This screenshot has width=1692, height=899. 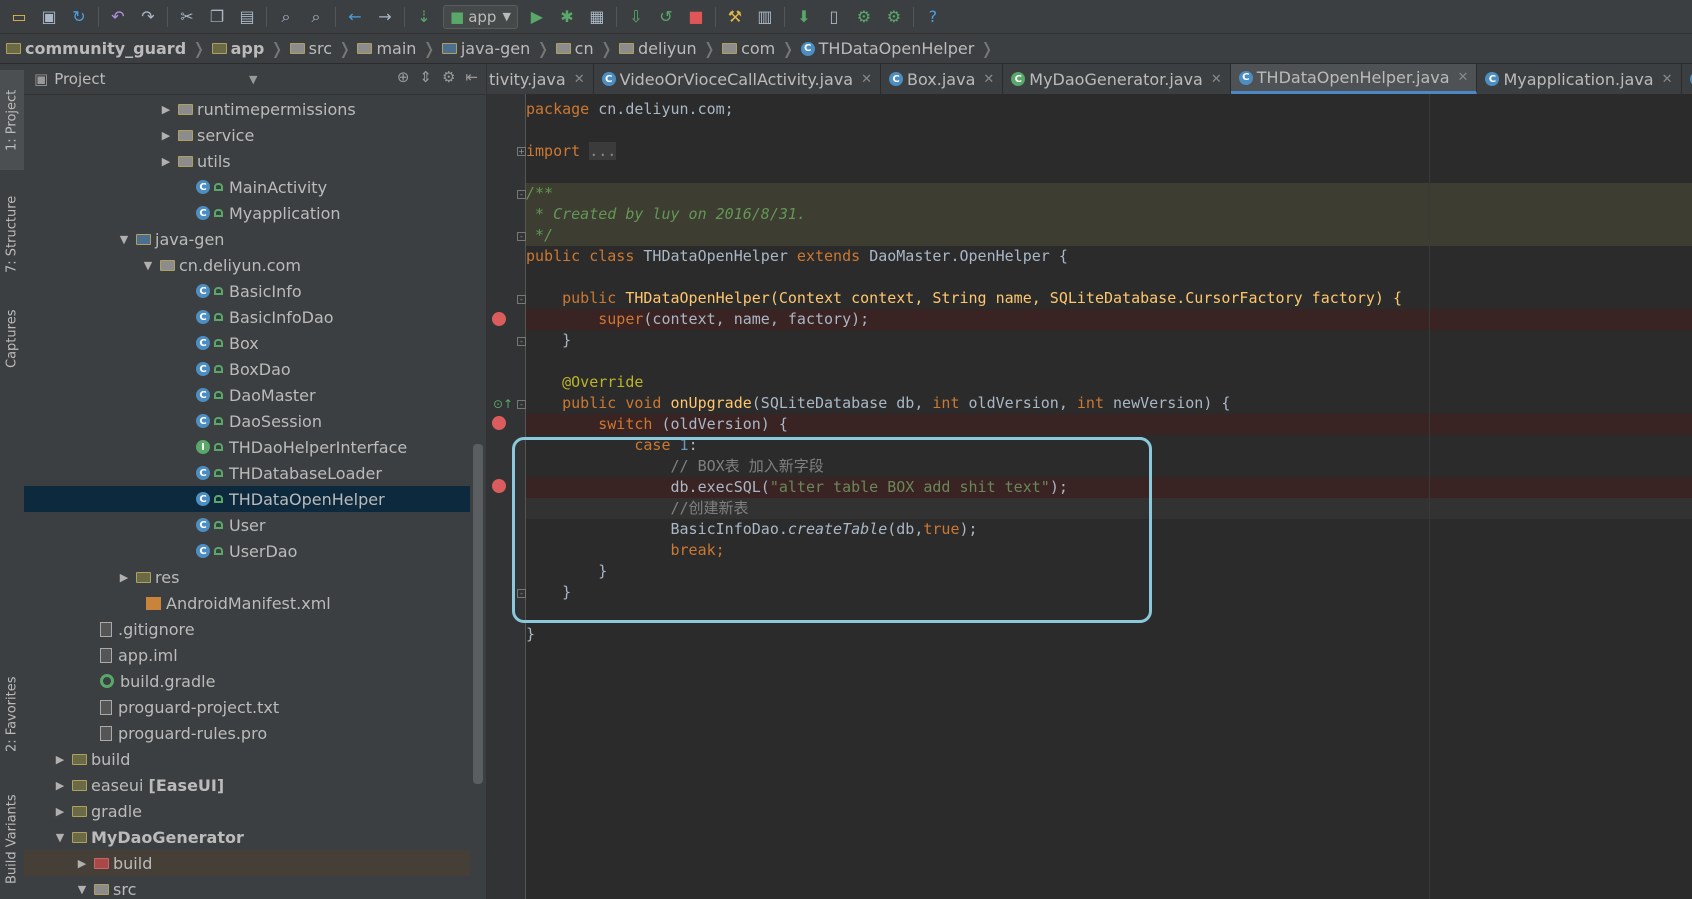 I want to click on sdk-manager-icon: ▥, so click(x=765, y=17).